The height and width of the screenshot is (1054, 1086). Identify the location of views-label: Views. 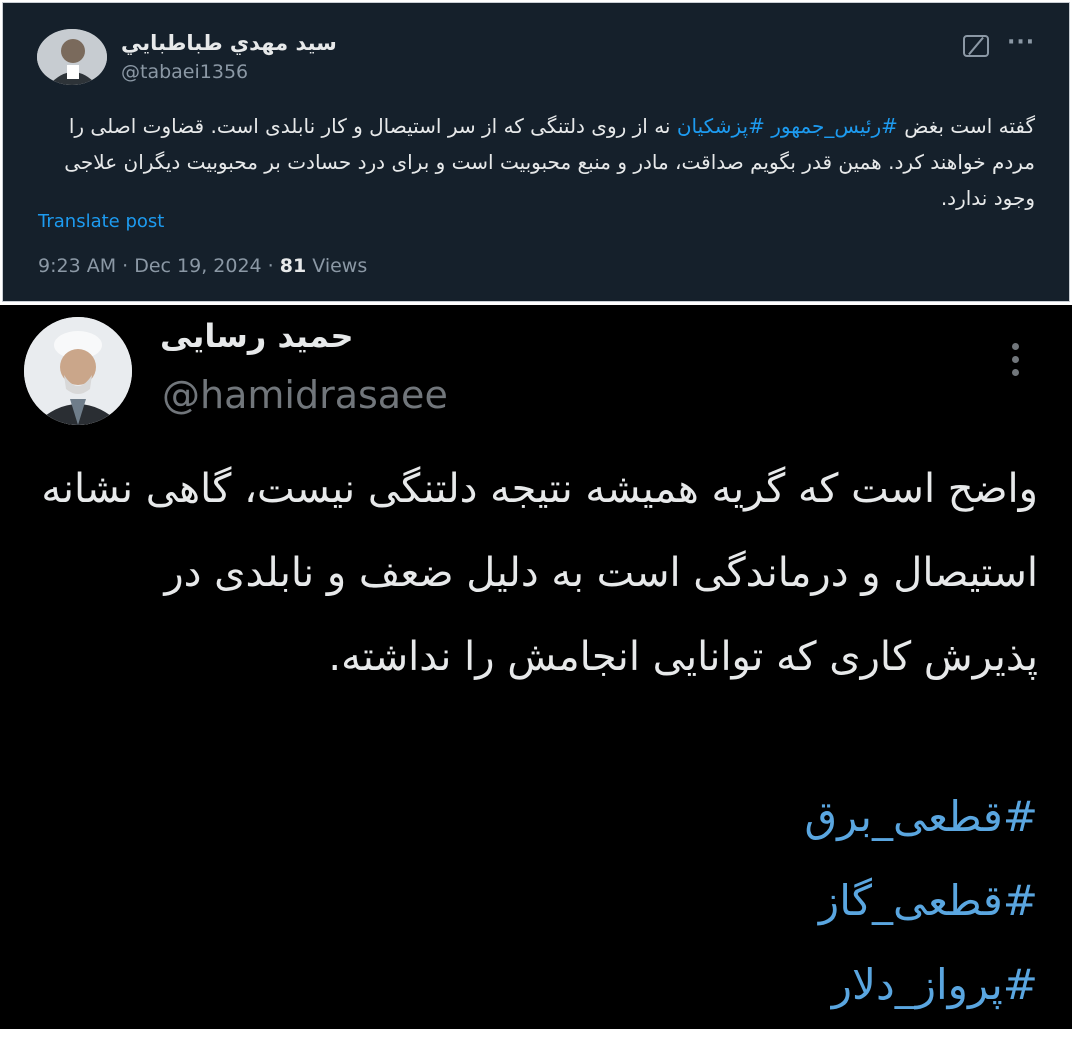
(337, 266).